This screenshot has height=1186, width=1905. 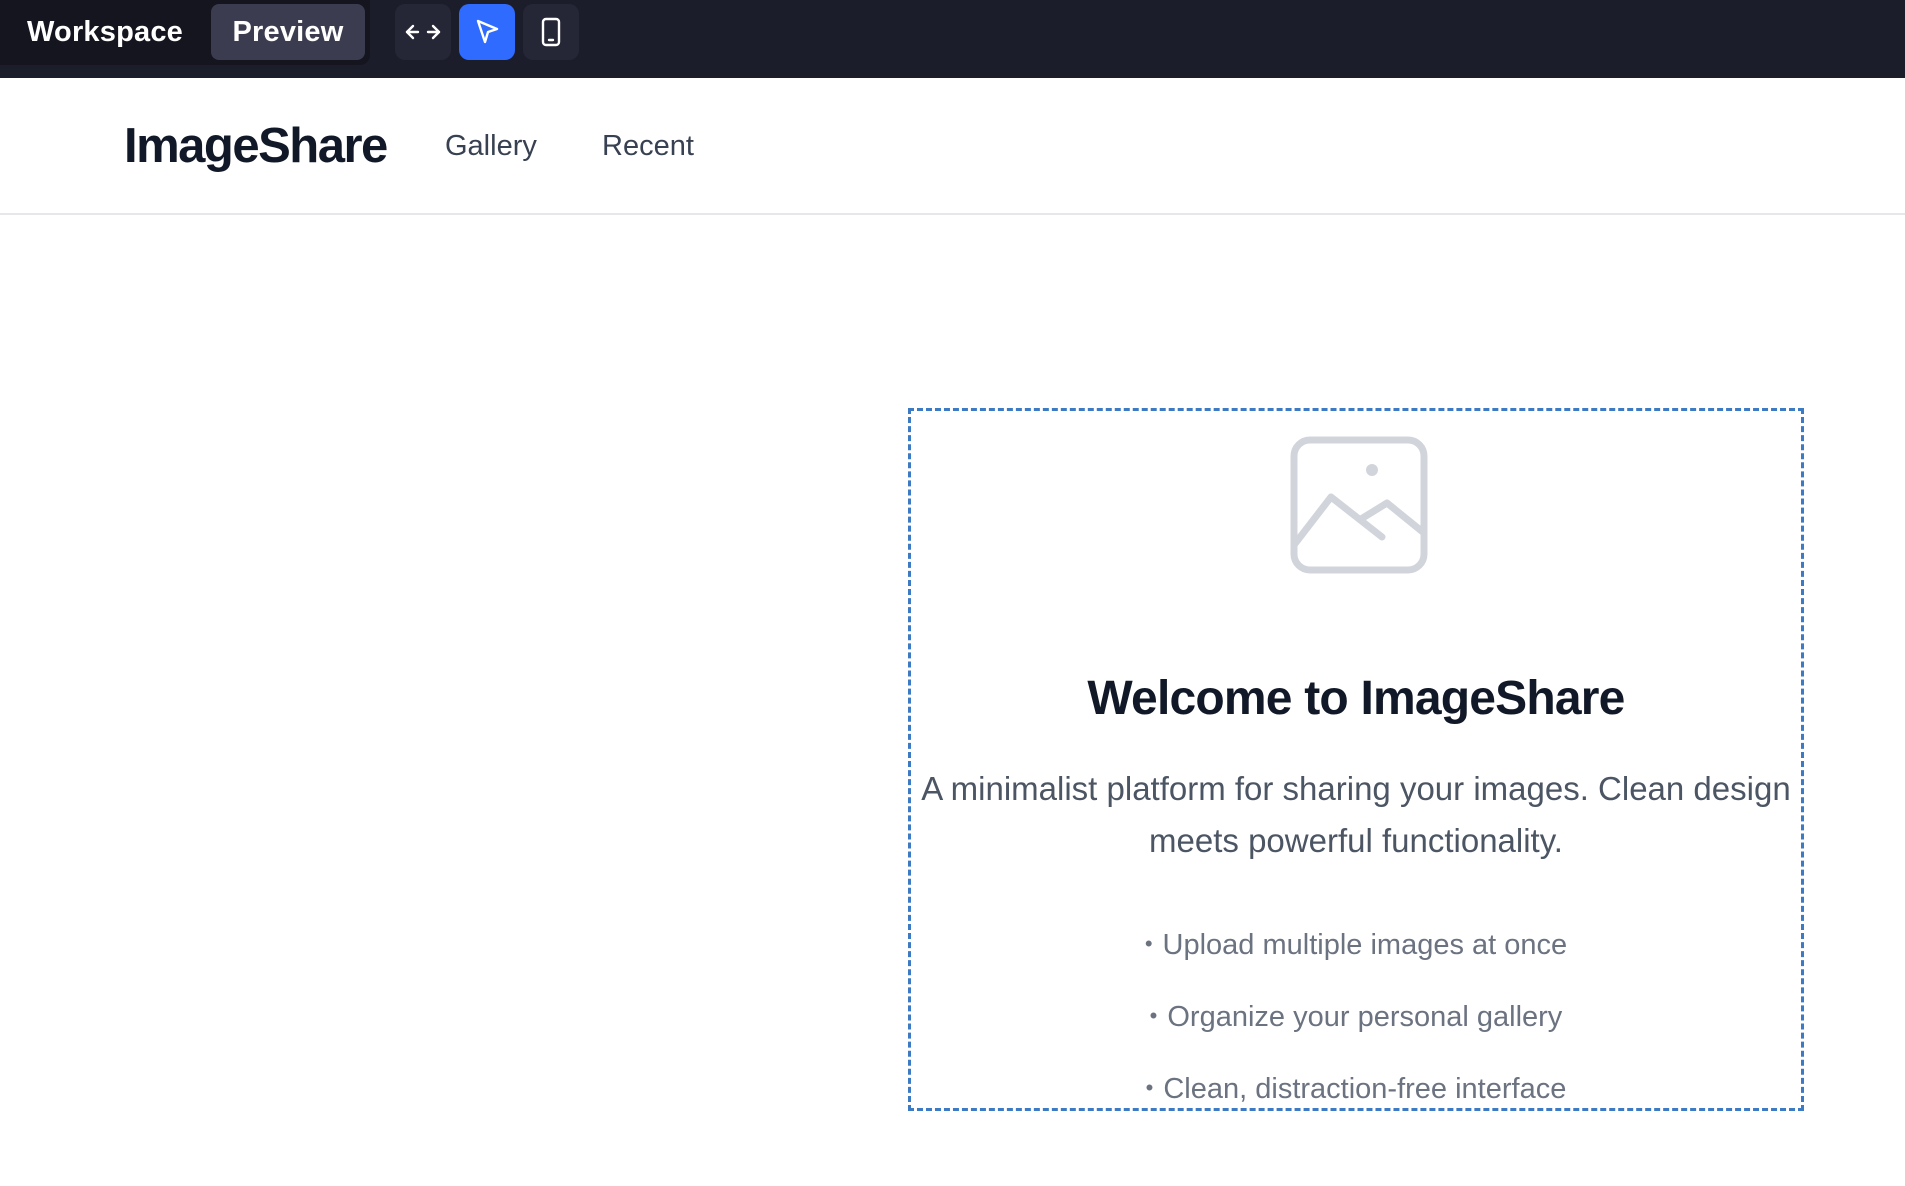 What do you see at coordinates (256, 146) in the screenshot?
I see `brand-logo: ImageShare` at bounding box center [256, 146].